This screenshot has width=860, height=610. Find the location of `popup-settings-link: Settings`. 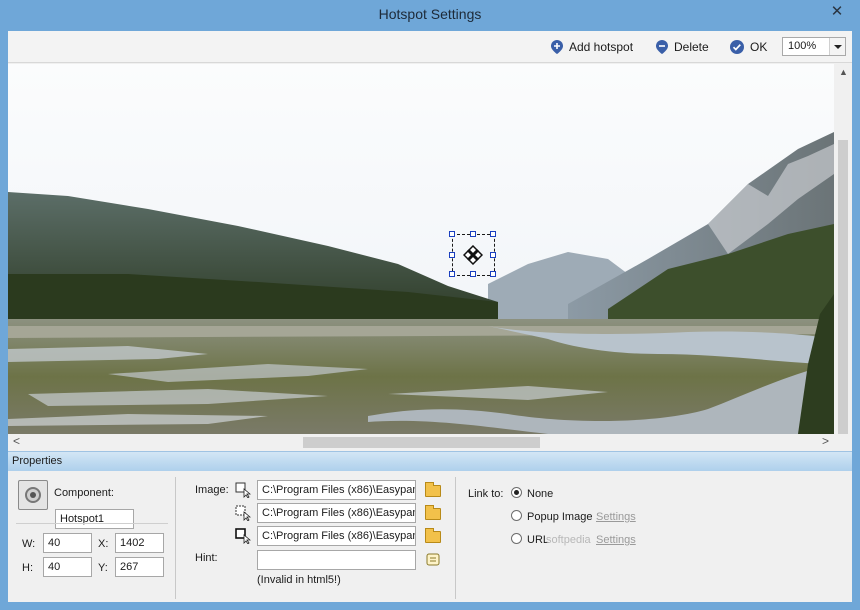

popup-settings-link: Settings is located at coordinates (616, 517).